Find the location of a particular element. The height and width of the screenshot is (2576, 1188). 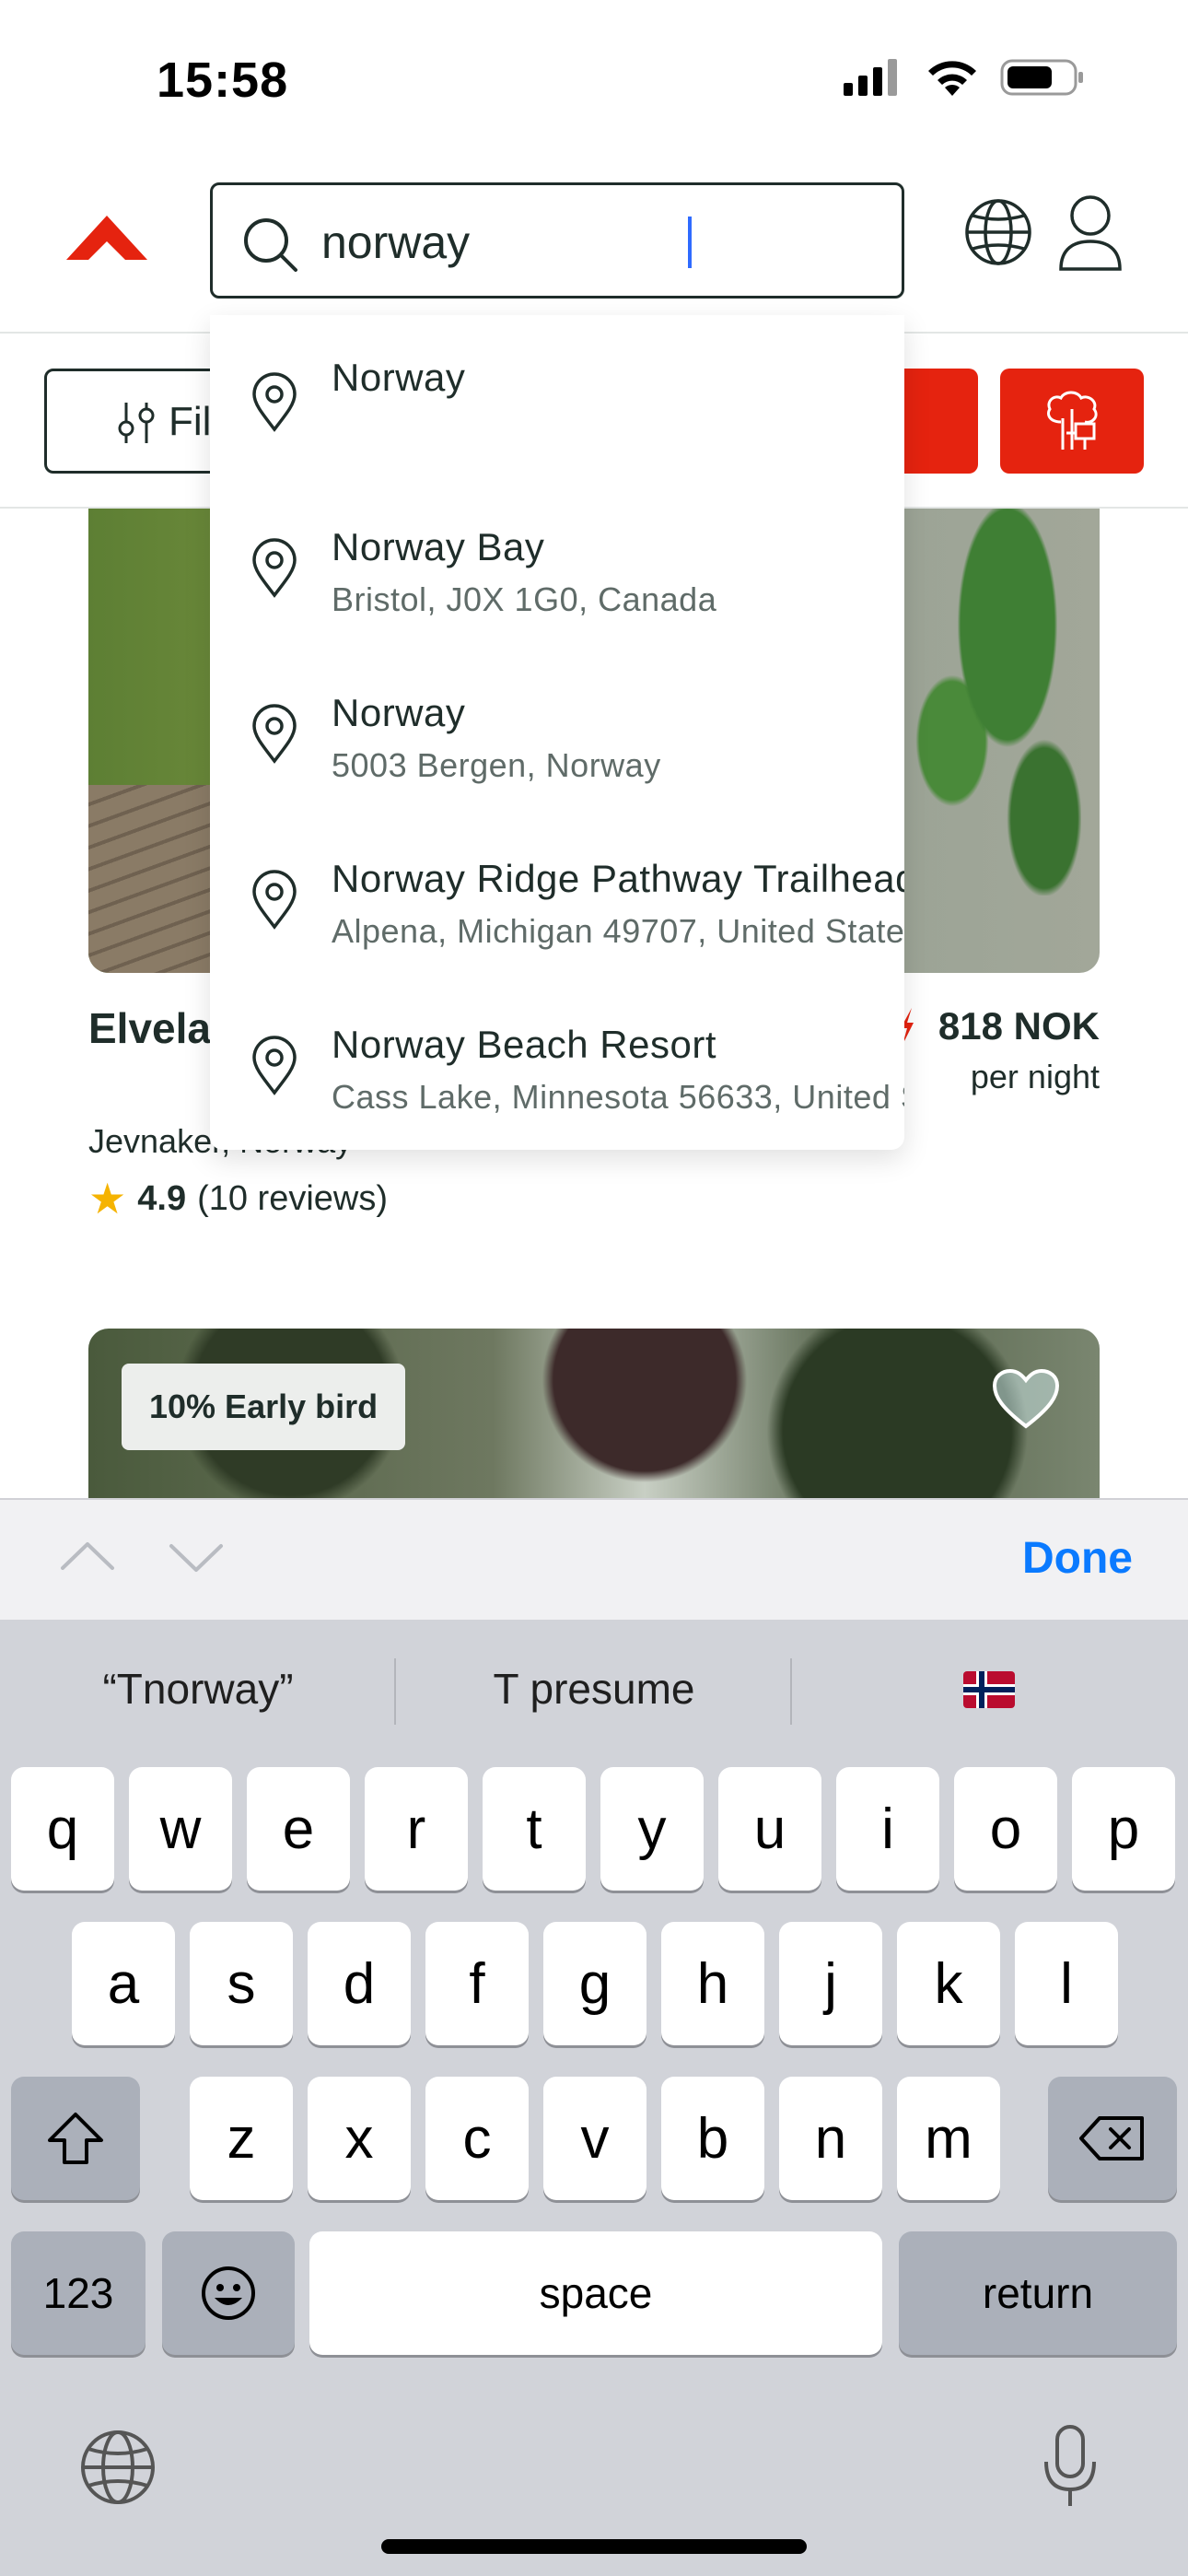

suggestion-item: Norway is located at coordinates (557, 398).